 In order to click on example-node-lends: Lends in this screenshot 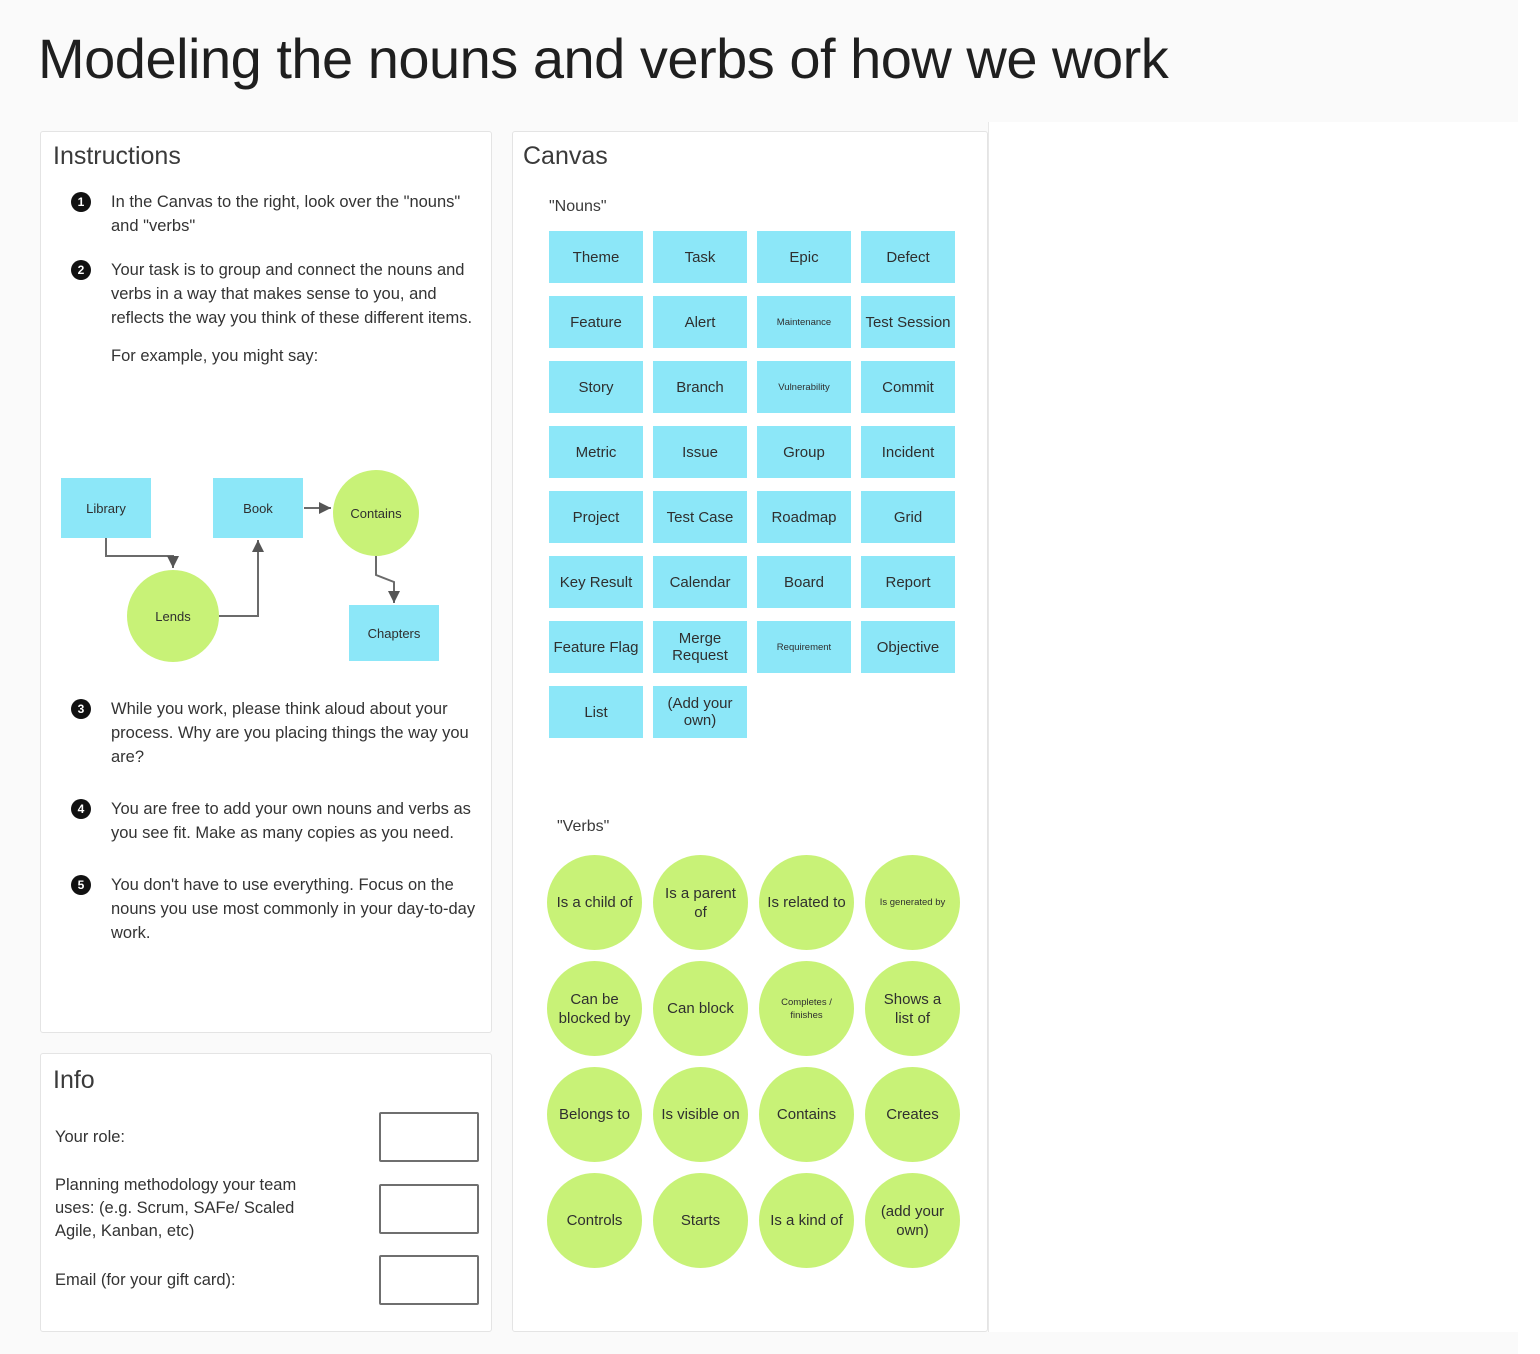, I will do `click(173, 616)`.